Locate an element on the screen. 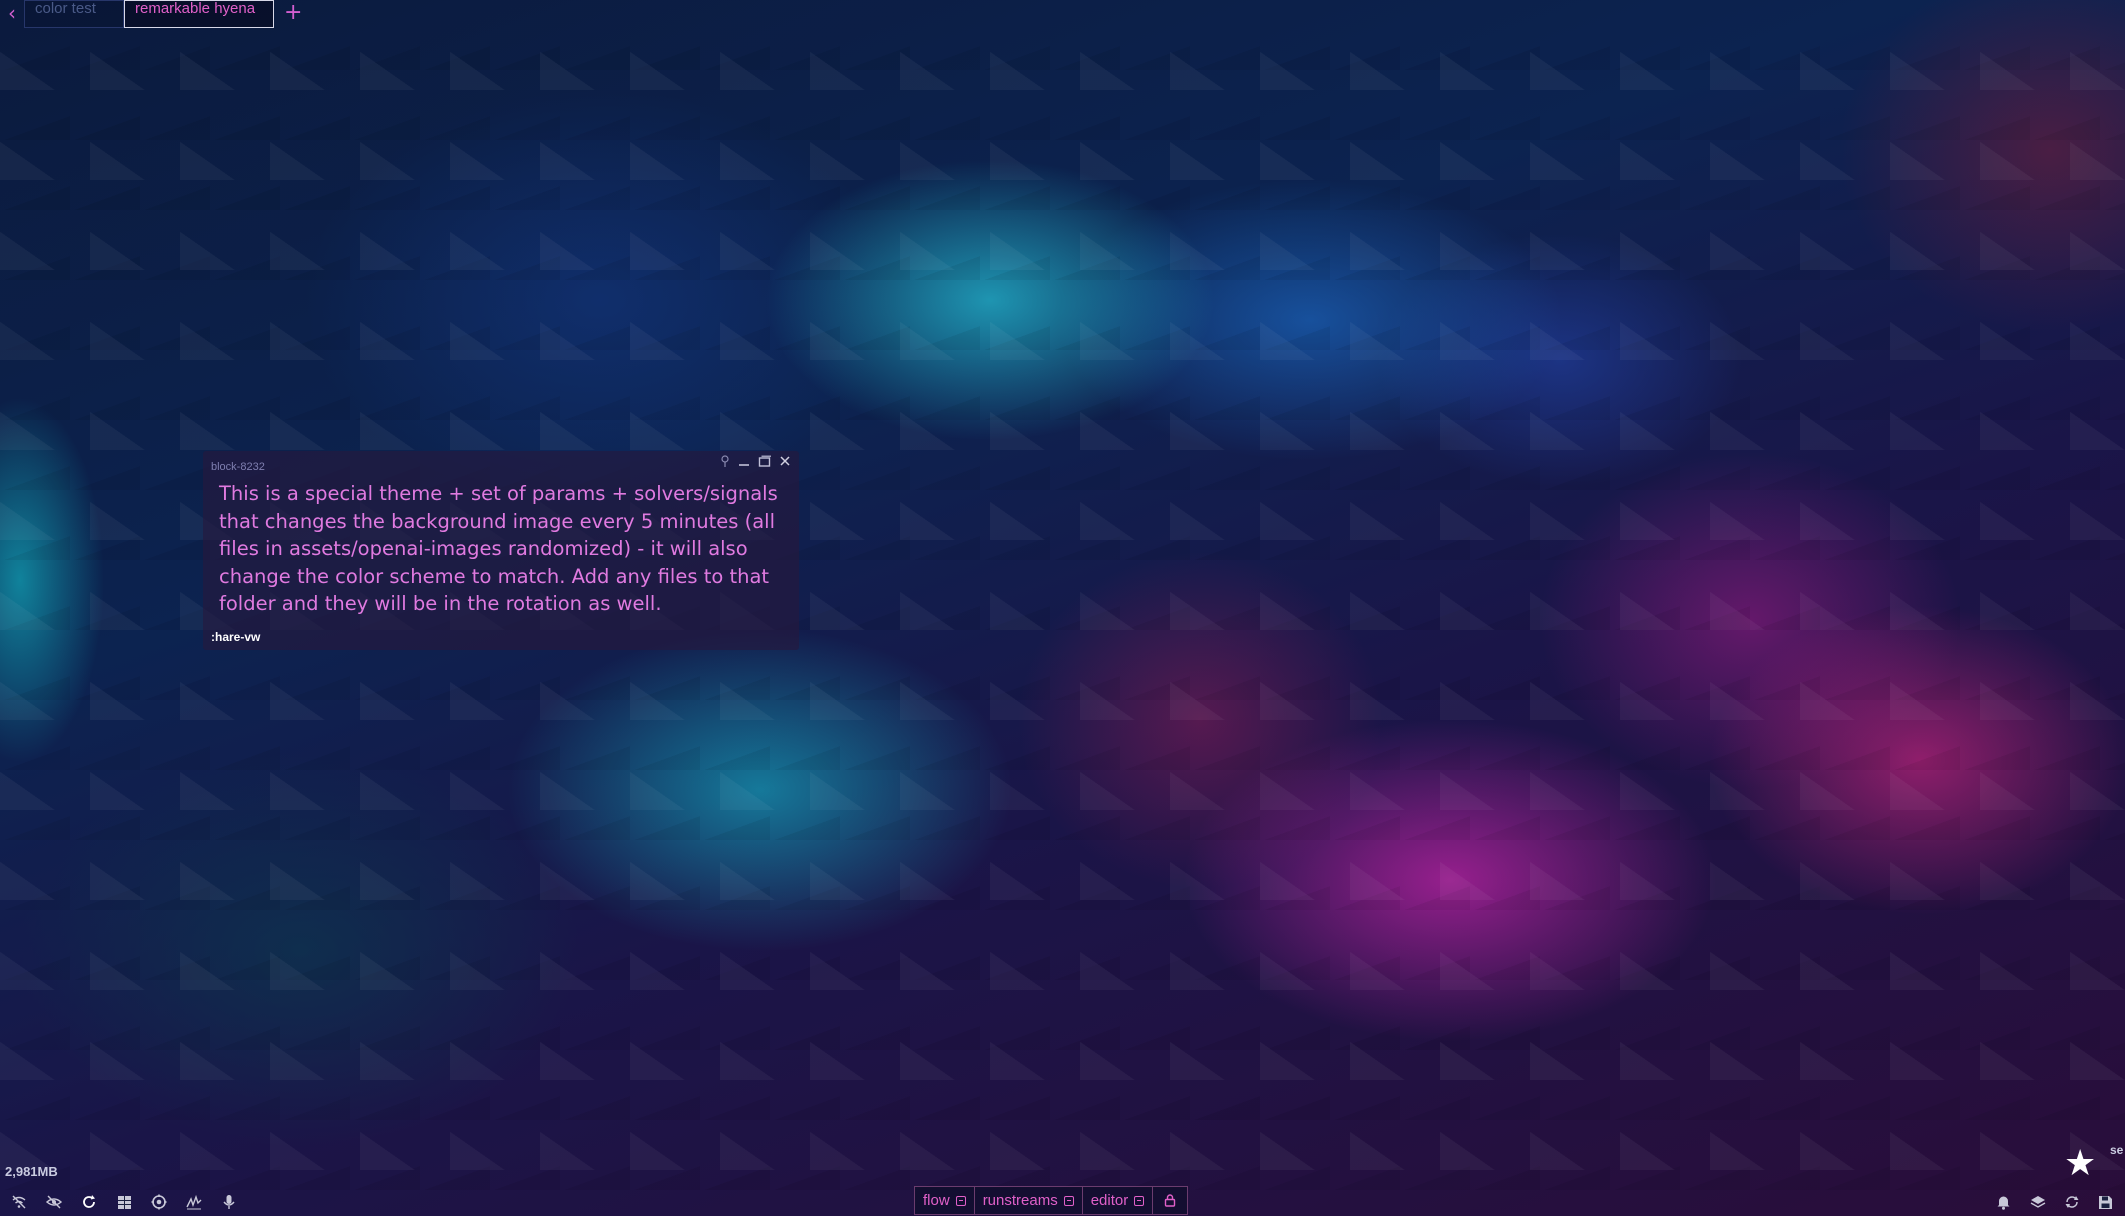 Image resolution: width=2125 pixels, height=1216 pixels. tab-flow: flow is located at coordinates (944, 1200).